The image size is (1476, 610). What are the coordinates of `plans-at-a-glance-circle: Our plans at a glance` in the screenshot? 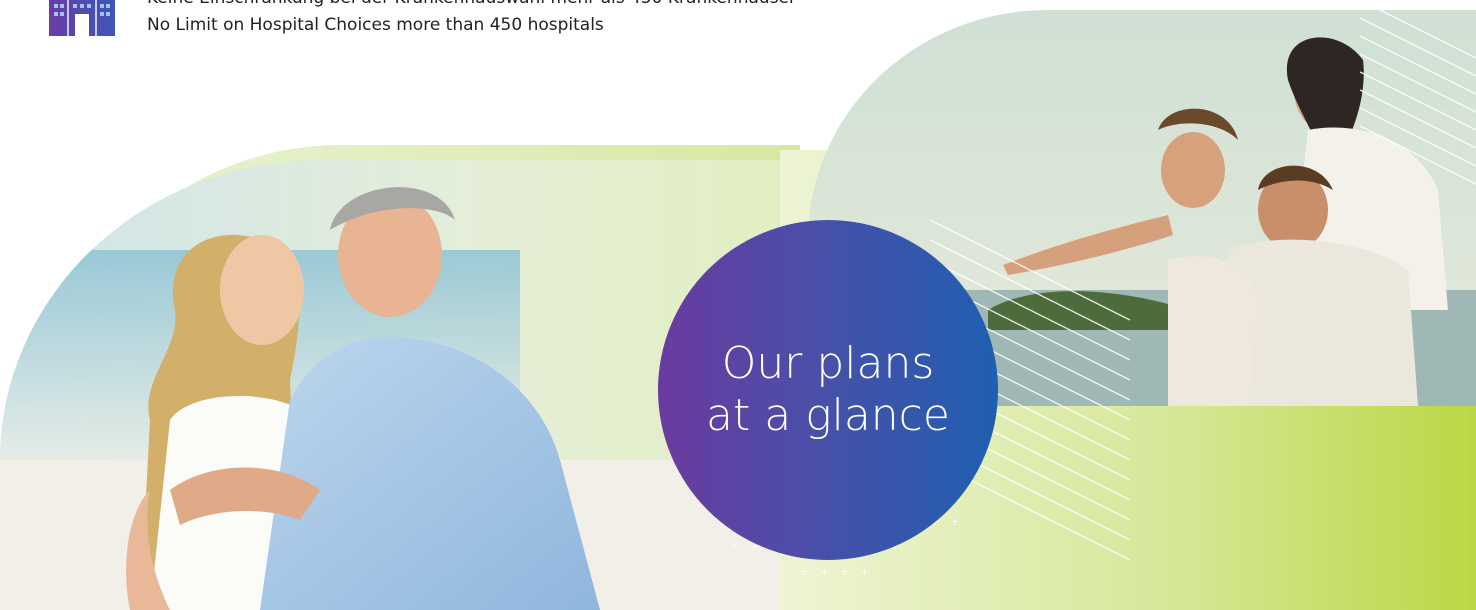 It's located at (828, 390).